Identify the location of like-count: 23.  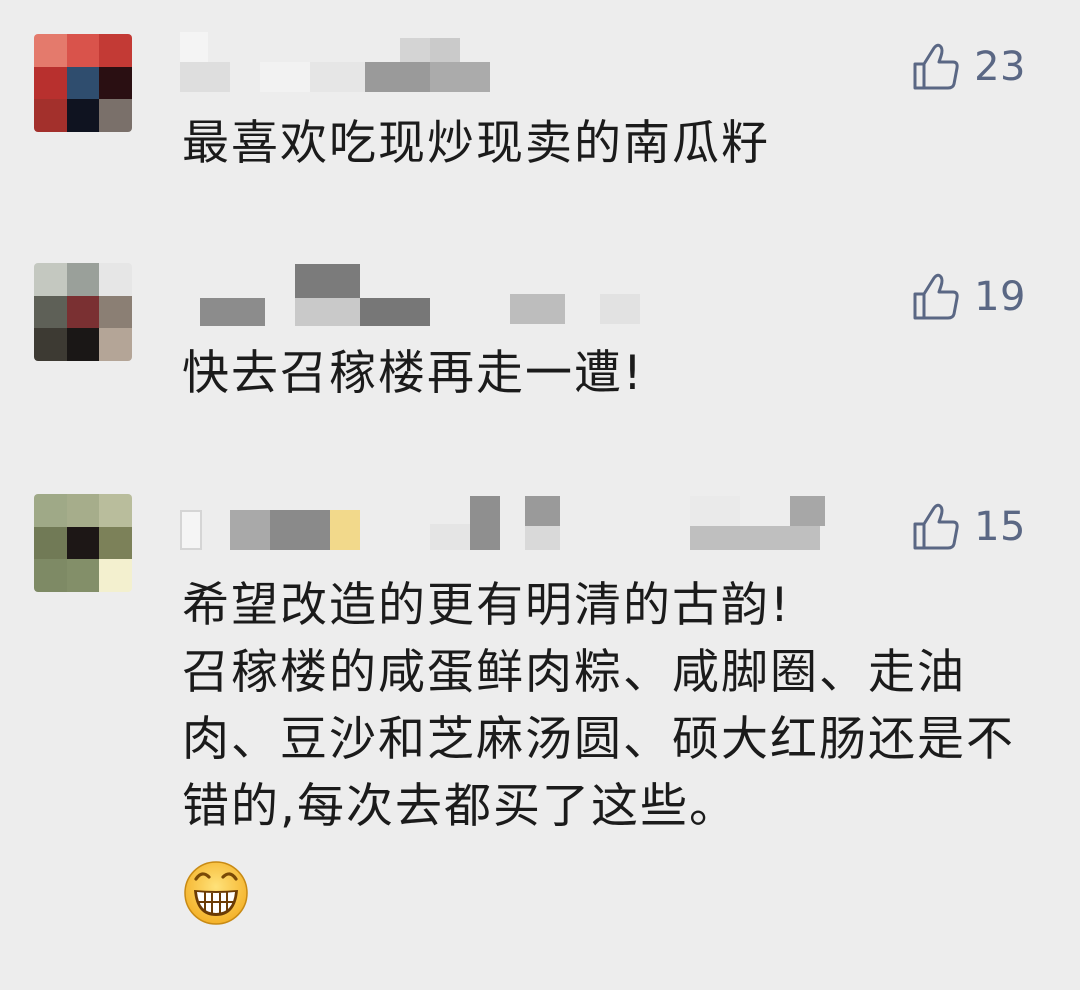
(1000, 67).